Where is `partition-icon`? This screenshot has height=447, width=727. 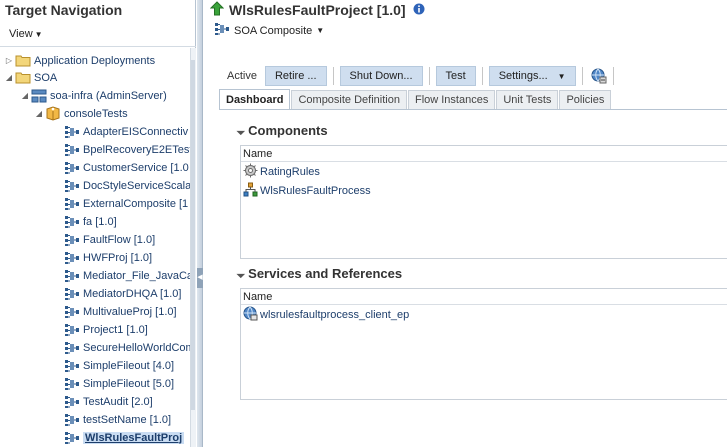 partition-icon is located at coordinates (53, 113).